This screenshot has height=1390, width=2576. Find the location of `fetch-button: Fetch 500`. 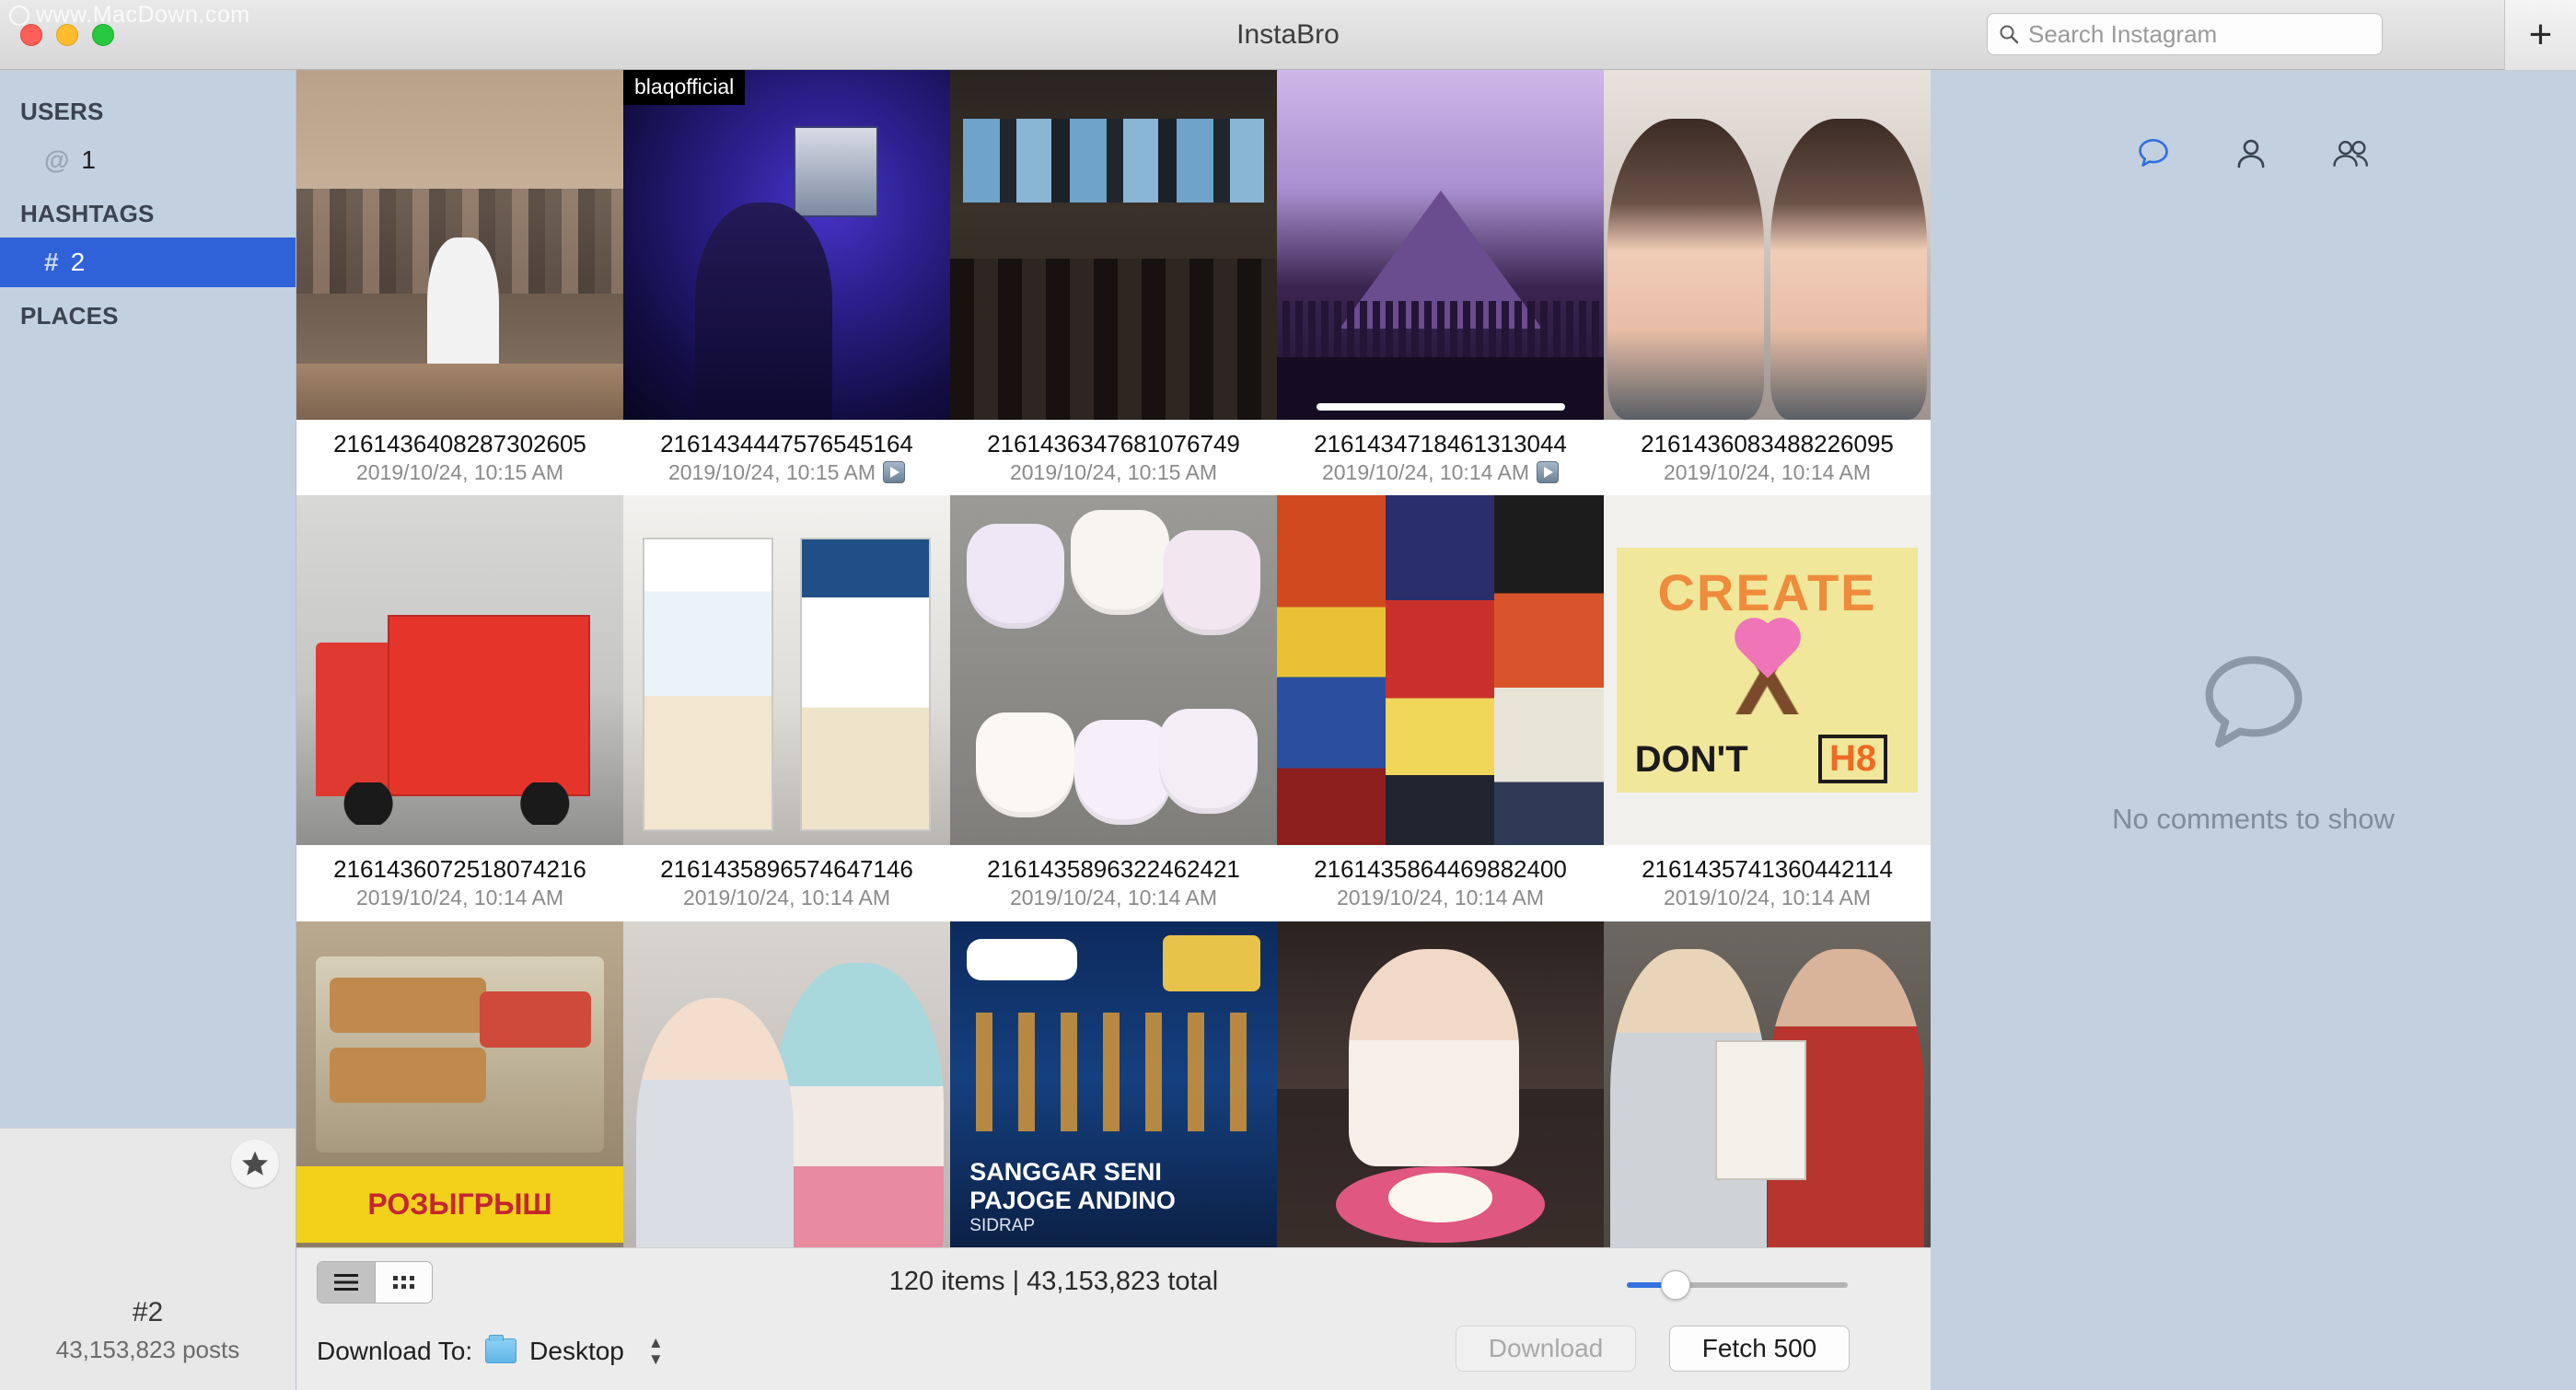

fetch-button: Fetch 500 is located at coordinates (1759, 1349).